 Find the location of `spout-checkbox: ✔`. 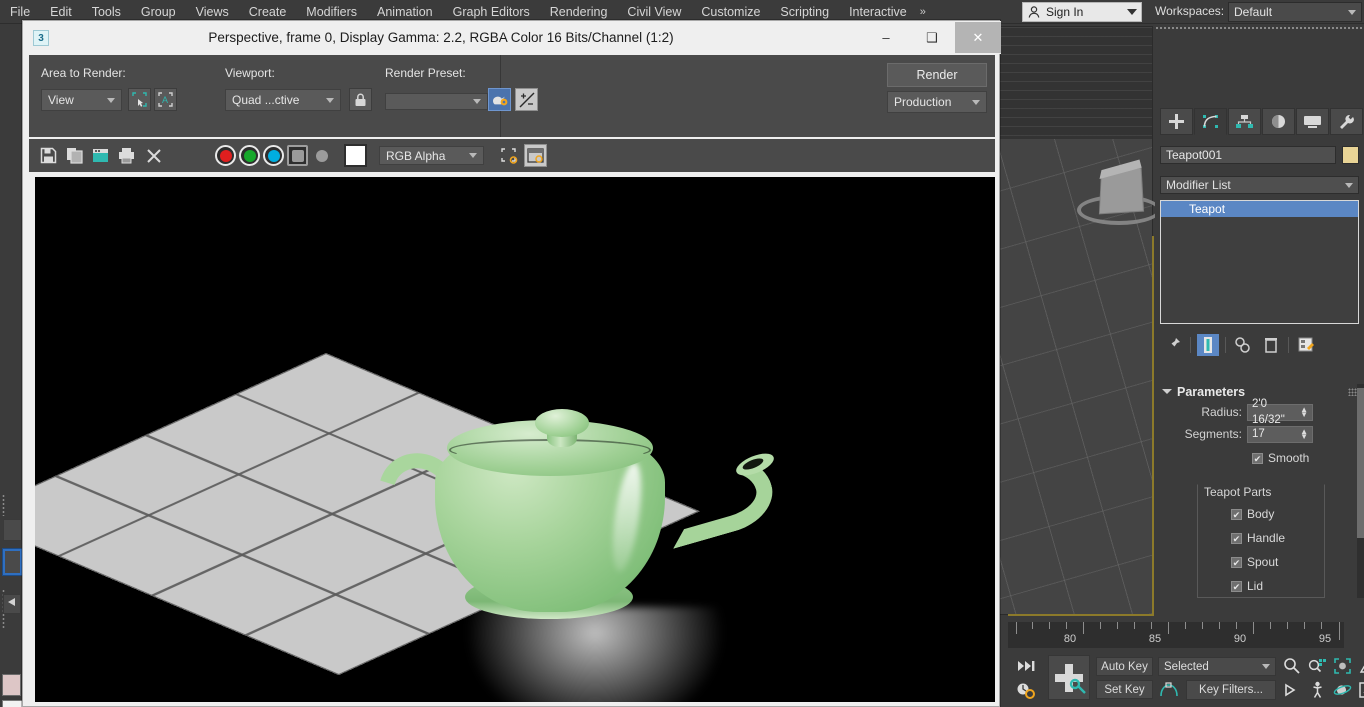

spout-checkbox: ✔ is located at coordinates (1236, 562).